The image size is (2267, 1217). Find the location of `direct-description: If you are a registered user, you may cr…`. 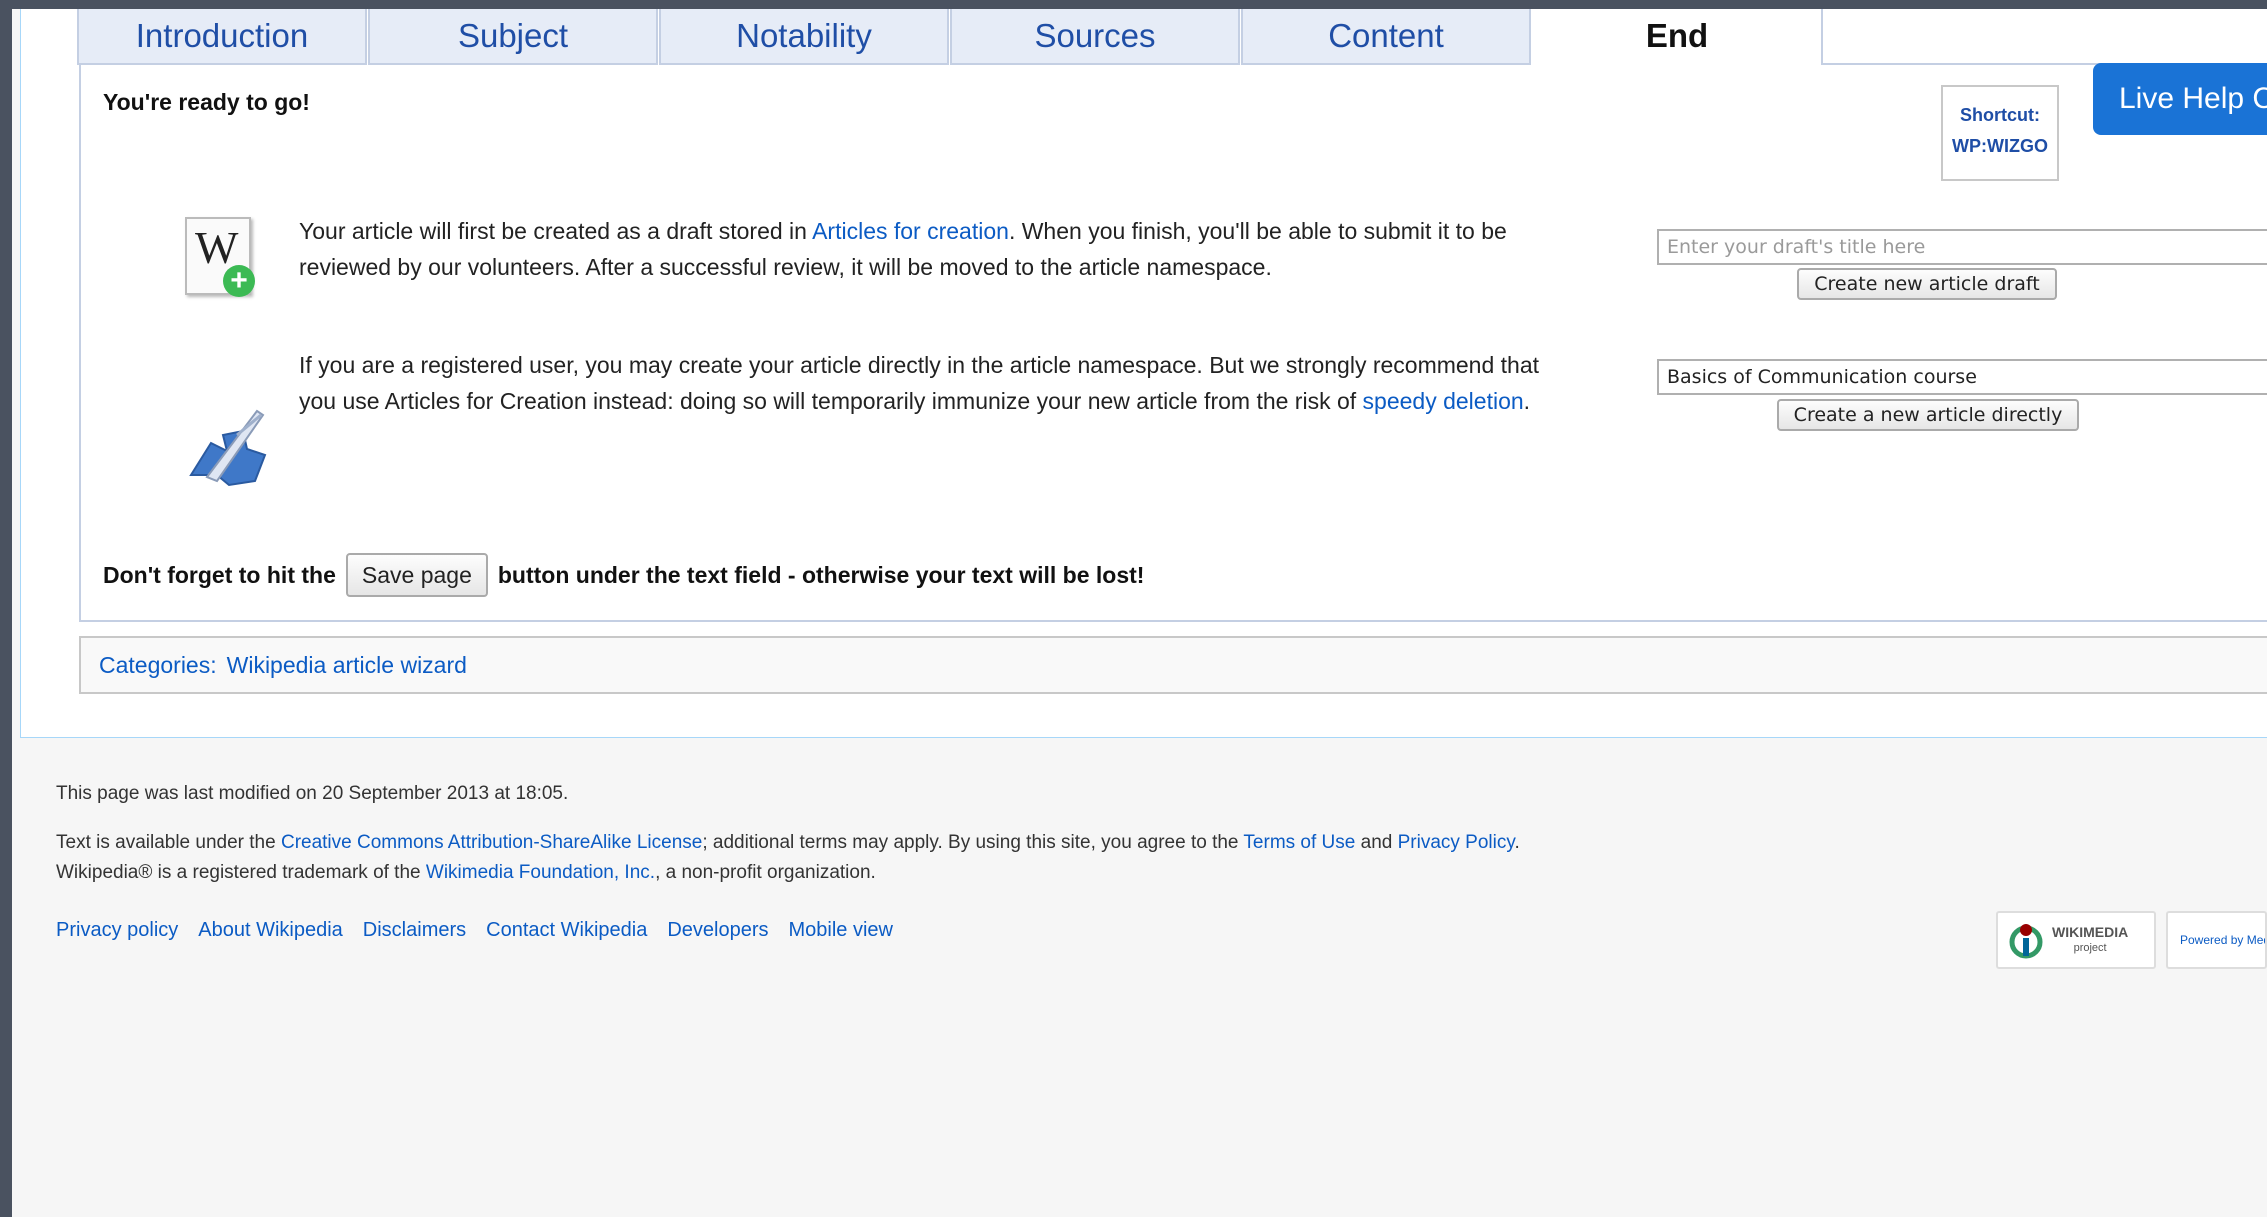

direct-description: If you are a registered user, you may cr… is located at coordinates (919, 383).